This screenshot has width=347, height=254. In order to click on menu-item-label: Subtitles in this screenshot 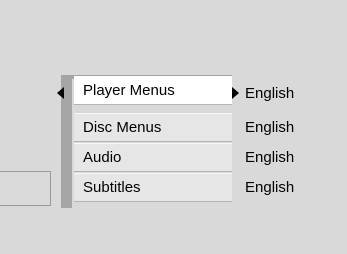, I will do `click(112, 187)`.